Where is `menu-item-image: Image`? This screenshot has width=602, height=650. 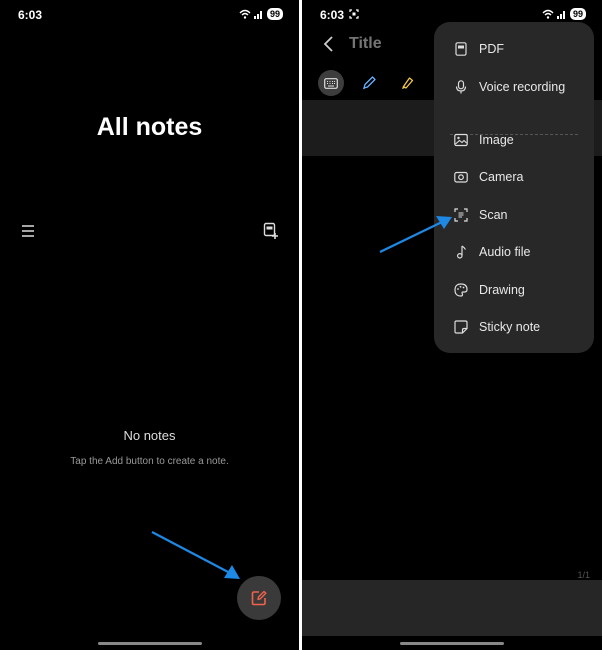 menu-item-image: Image is located at coordinates (514, 140).